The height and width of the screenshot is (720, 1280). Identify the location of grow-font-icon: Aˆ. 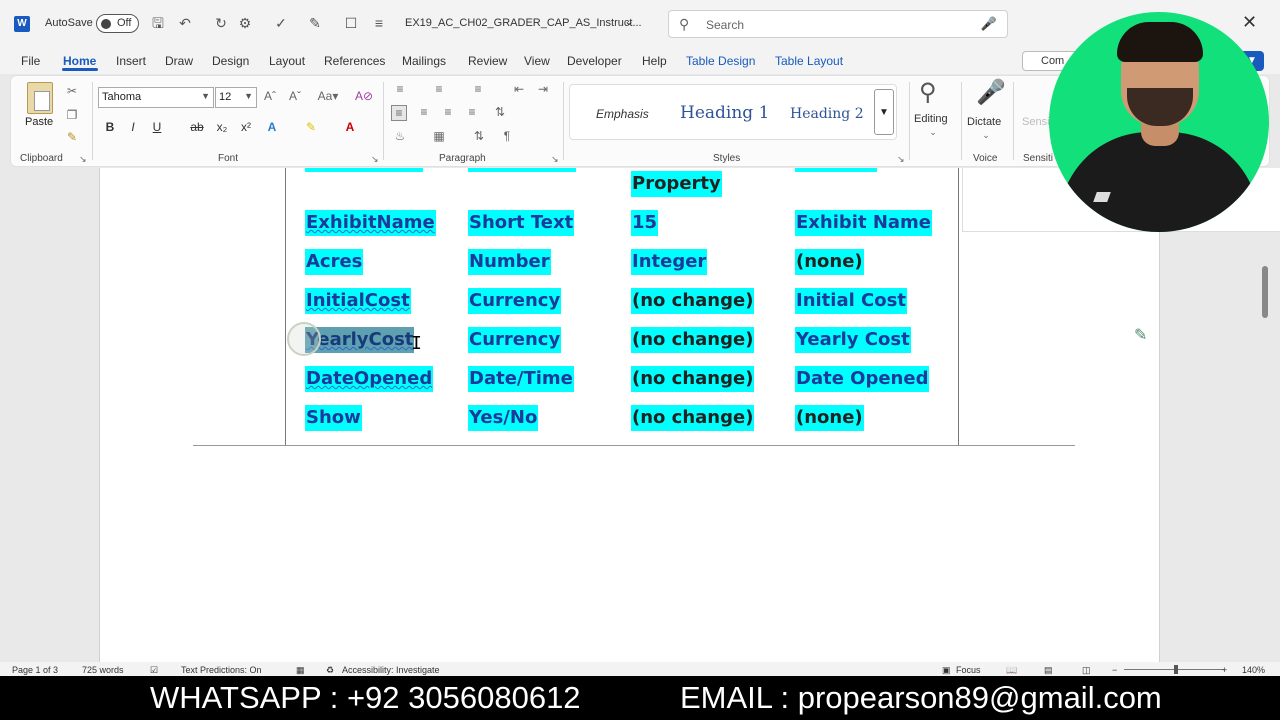
(270, 96).